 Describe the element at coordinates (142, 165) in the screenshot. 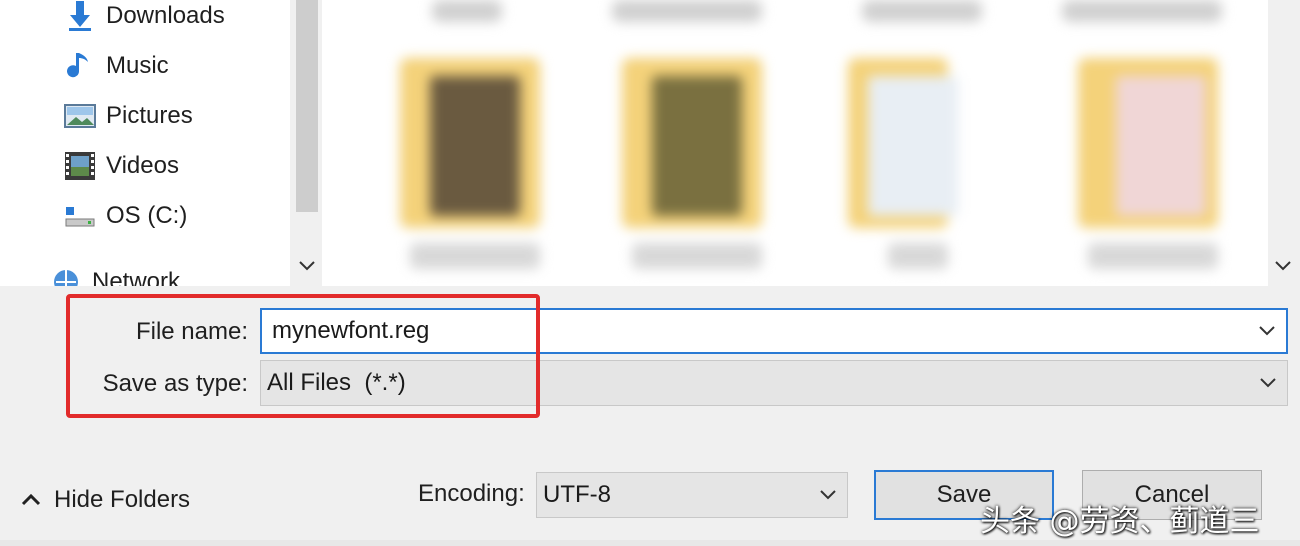

I see `nav-item-label: Videos` at that location.